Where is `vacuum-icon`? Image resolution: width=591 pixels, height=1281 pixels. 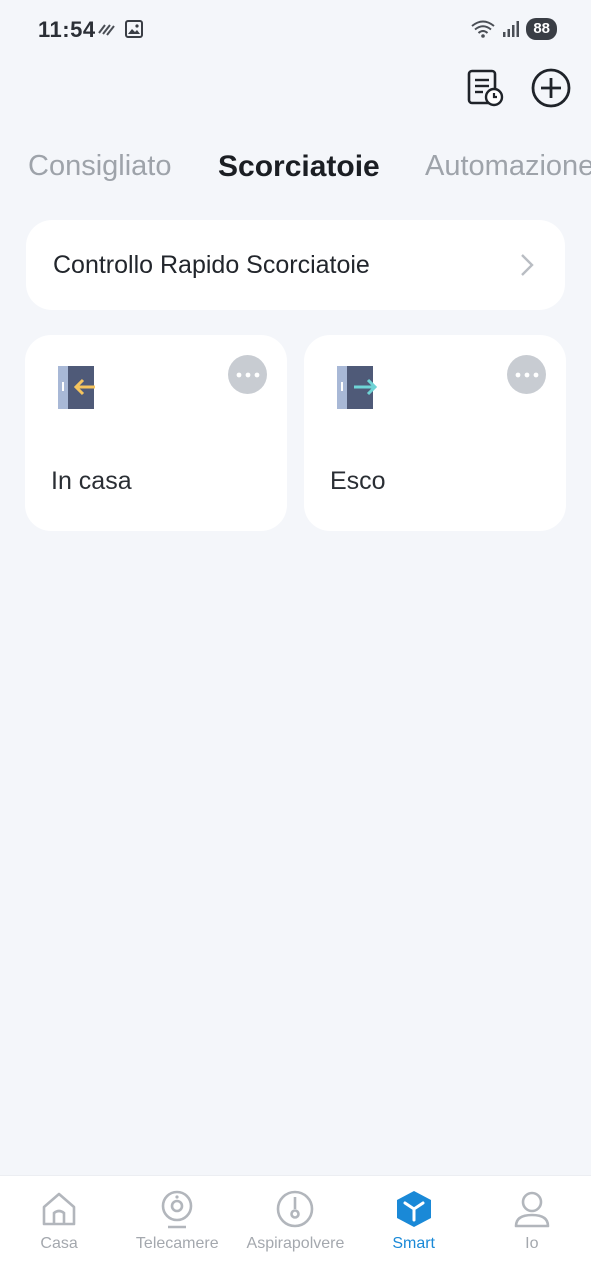
vacuum-icon is located at coordinates (295, 1209).